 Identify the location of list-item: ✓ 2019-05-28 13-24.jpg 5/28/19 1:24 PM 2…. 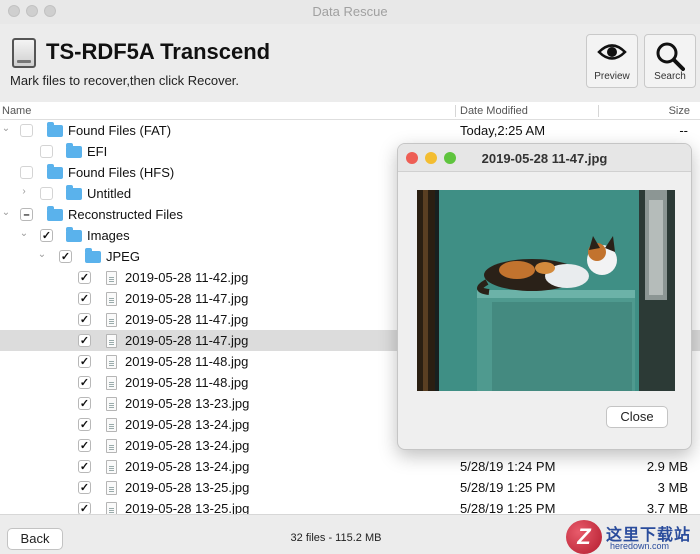
(350, 466).